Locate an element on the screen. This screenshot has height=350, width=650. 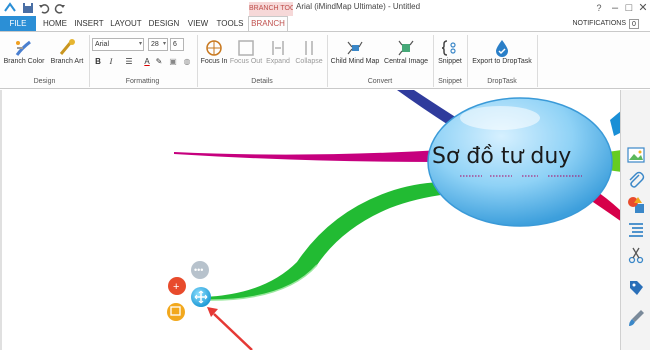
redo-icon is located at coordinates (60, 8).